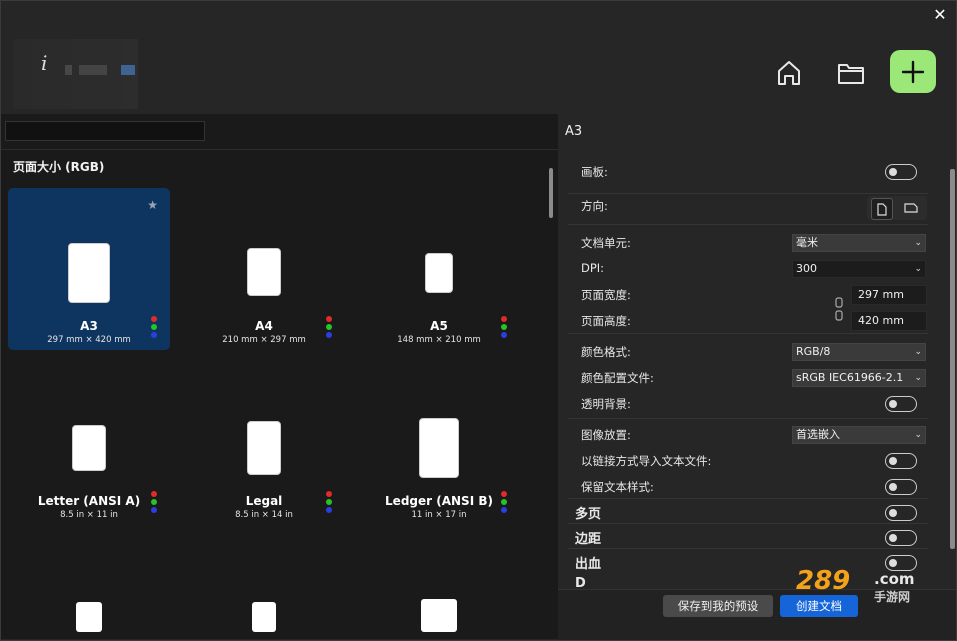  I want to click on preset-dims: 297 mm × 420 mm, so click(89, 340).